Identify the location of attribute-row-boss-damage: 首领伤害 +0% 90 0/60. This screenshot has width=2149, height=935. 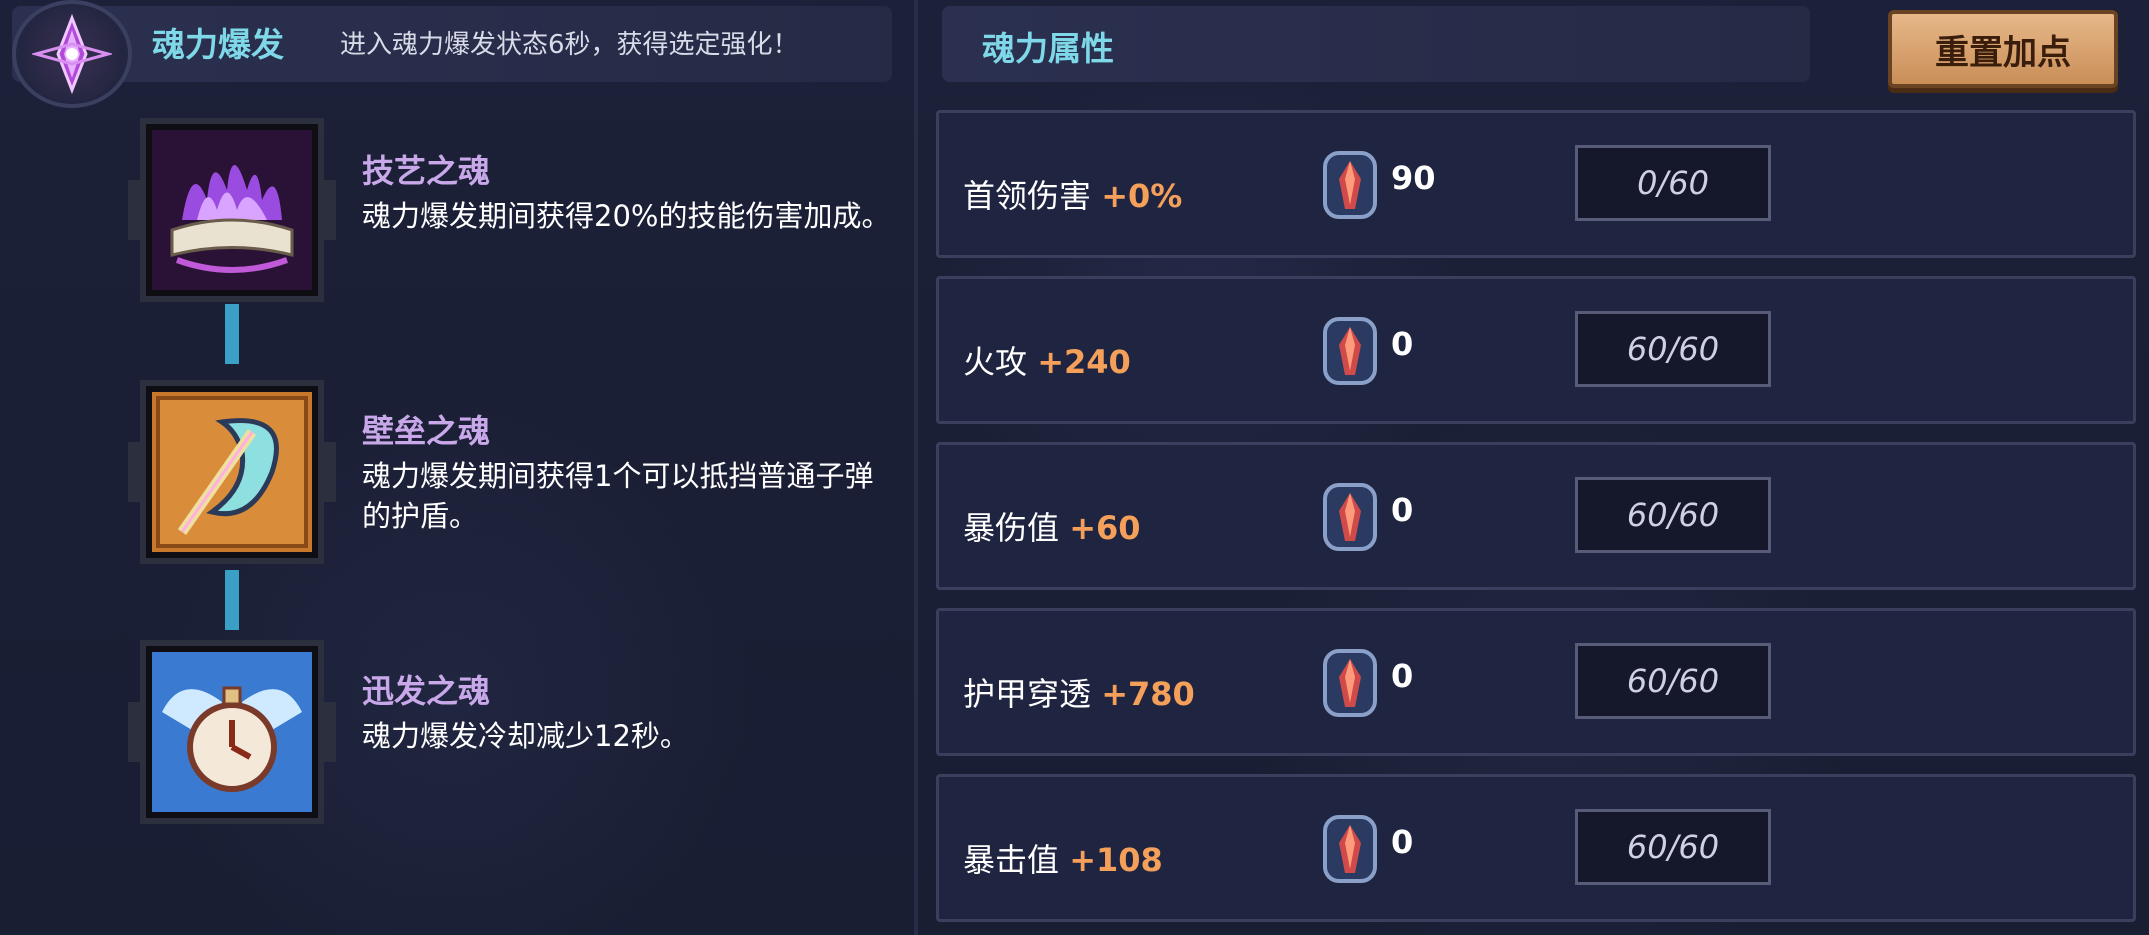
(1536, 184).